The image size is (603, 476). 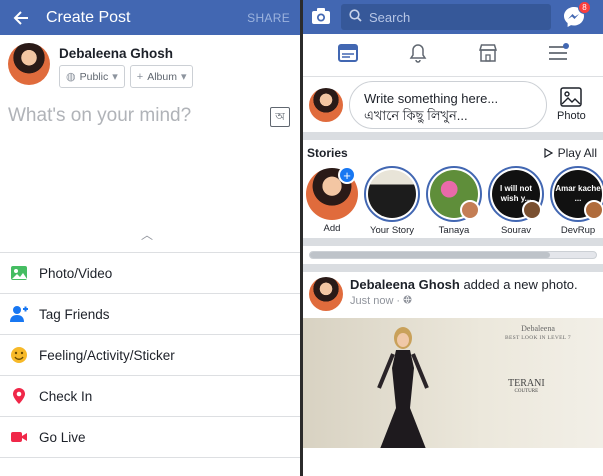 What do you see at coordinates (577, 14) in the screenshot?
I see `messenger-icon: 8` at bounding box center [577, 14].